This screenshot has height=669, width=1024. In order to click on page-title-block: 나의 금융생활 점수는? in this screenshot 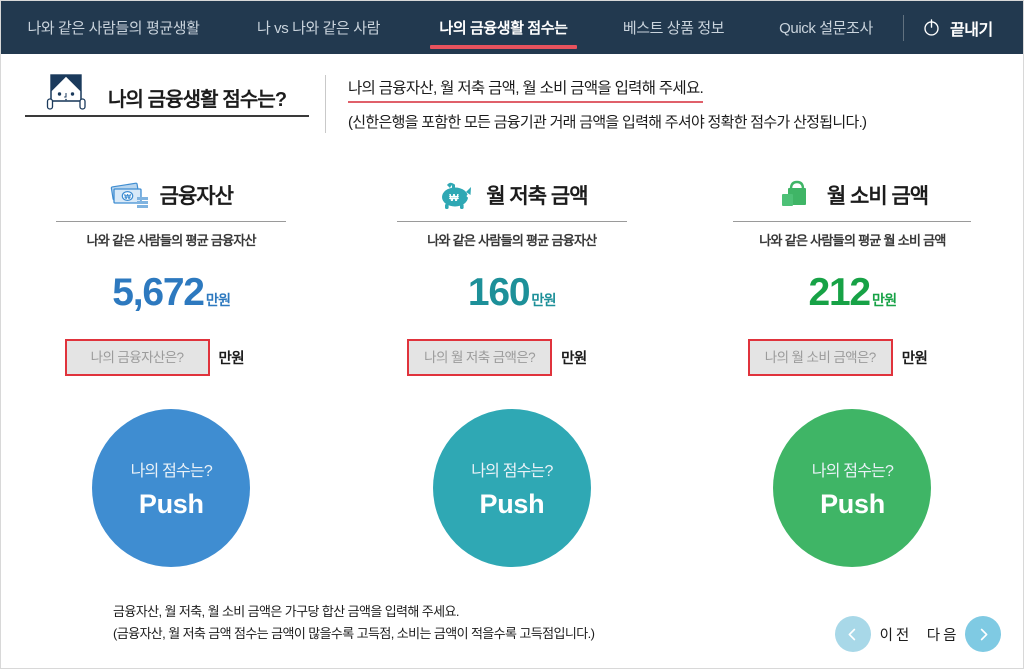, I will do `click(167, 93)`.